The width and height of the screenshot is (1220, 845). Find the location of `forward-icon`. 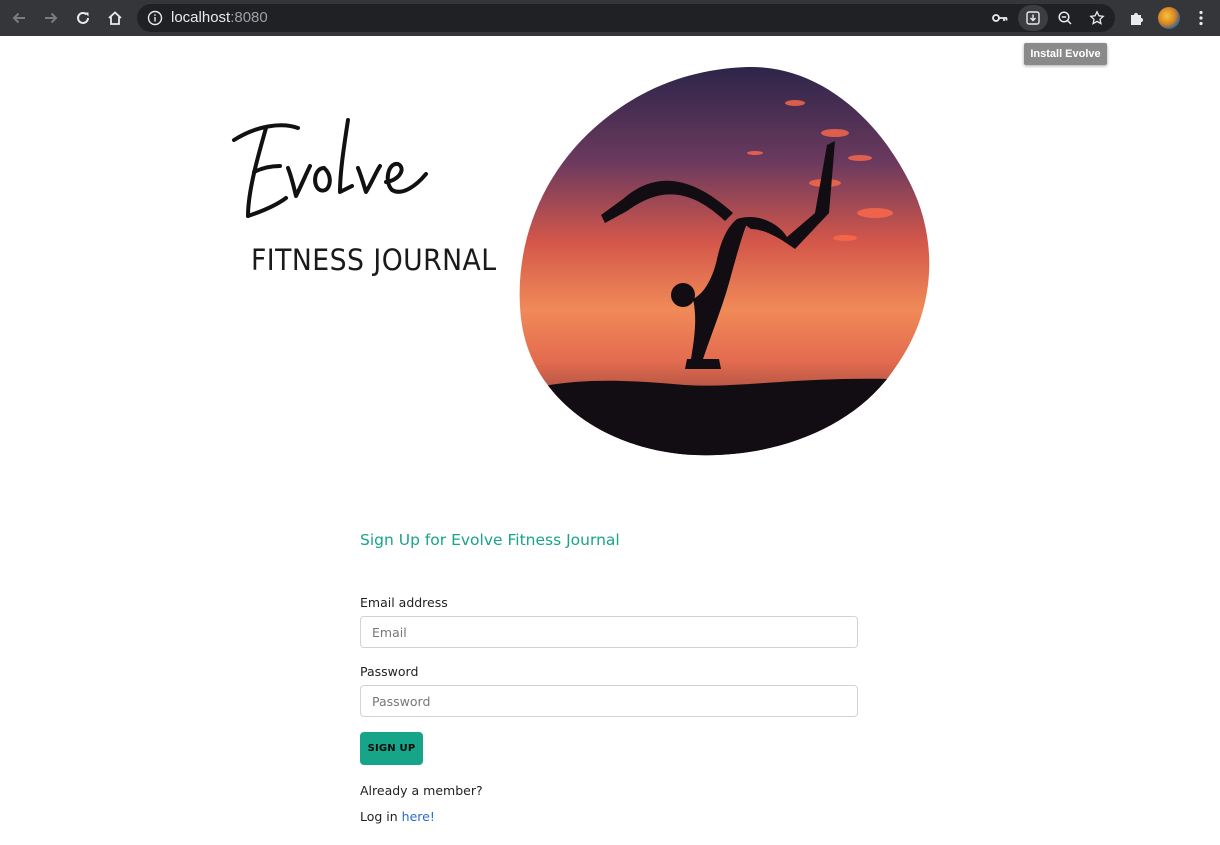

forward-icon is located at coordinates (51, 18).